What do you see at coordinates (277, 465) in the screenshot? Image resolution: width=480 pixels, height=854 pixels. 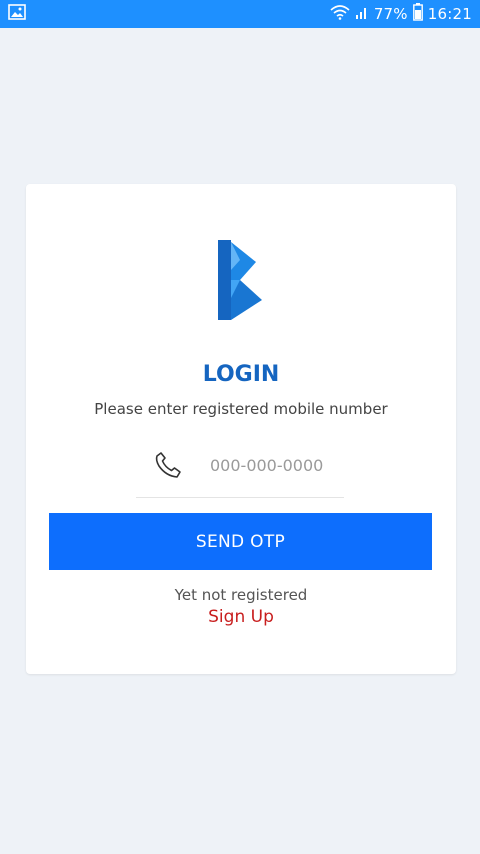 I see `mobile-number-input` at bounding box center [277, 465].